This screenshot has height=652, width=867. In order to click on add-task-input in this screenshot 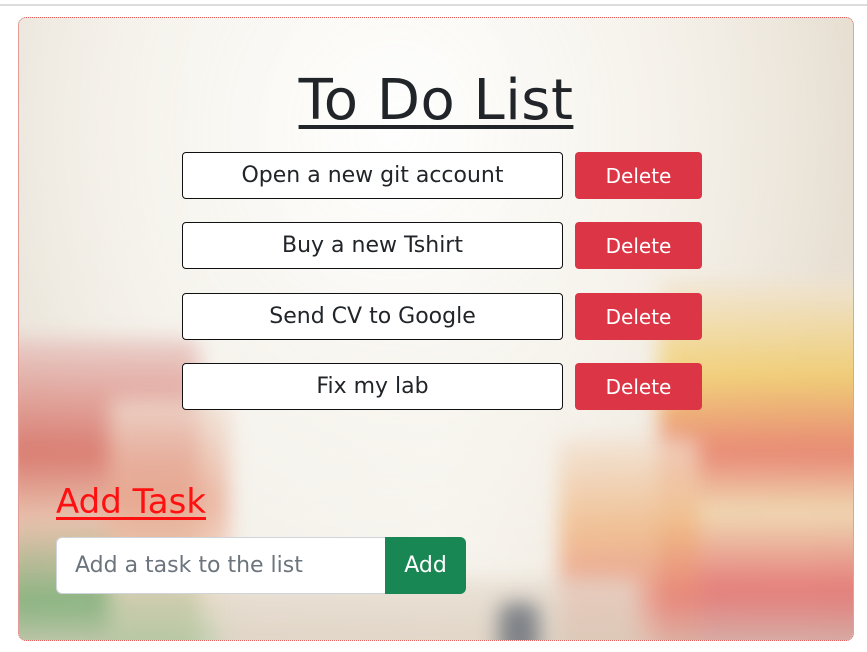, I will do `click(221, 565)`.